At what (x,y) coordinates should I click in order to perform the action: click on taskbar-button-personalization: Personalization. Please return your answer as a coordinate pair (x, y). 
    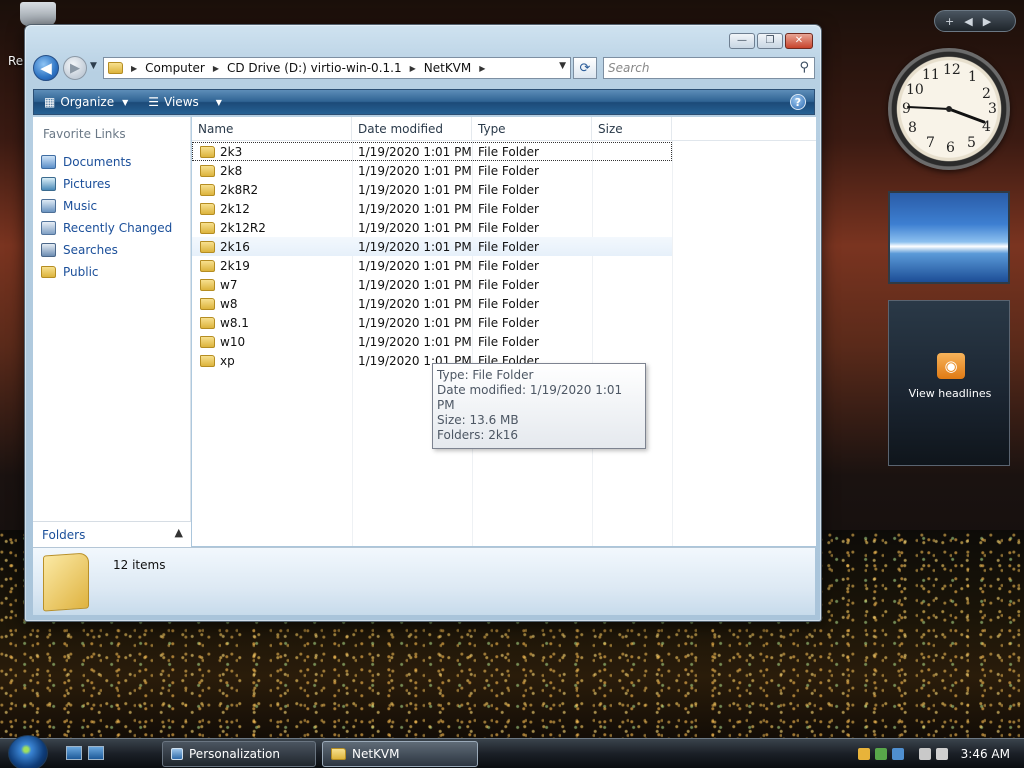
    Looking at the image, I should click on (239, 754).